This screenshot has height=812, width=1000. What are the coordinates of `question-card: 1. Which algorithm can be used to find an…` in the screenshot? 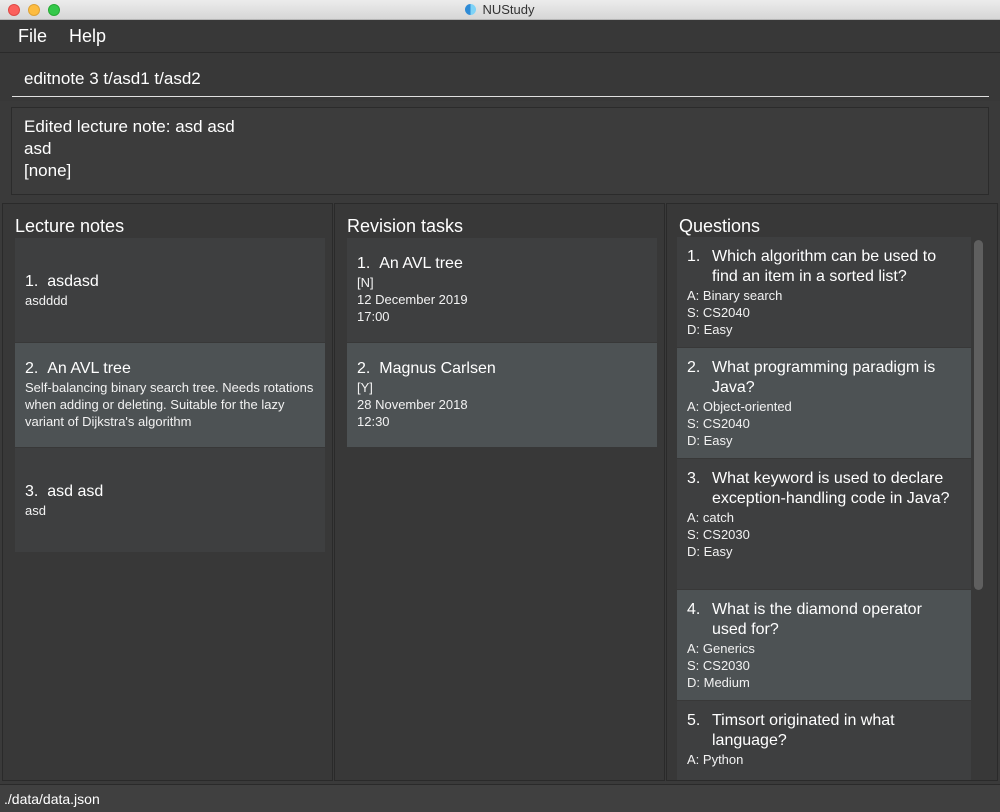 It's located at (824, 292).